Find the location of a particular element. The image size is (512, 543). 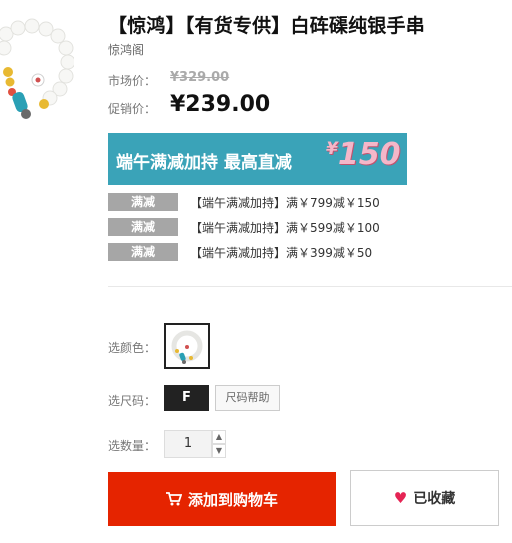

favorite-button: ♥ 已收藏 is located at coordinates (424, 498).